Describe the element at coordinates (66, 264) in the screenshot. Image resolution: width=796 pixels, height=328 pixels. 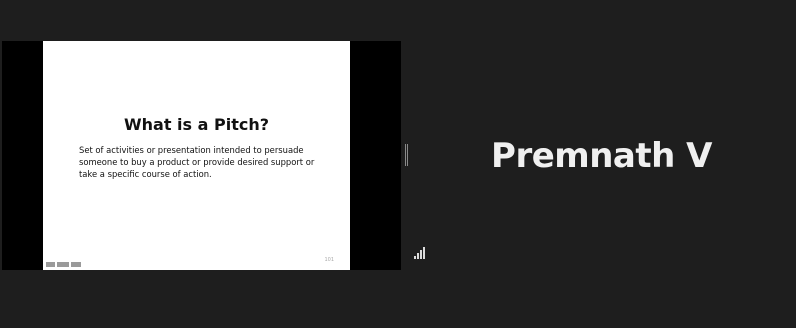
I see `institution-logo-icon` at that location.